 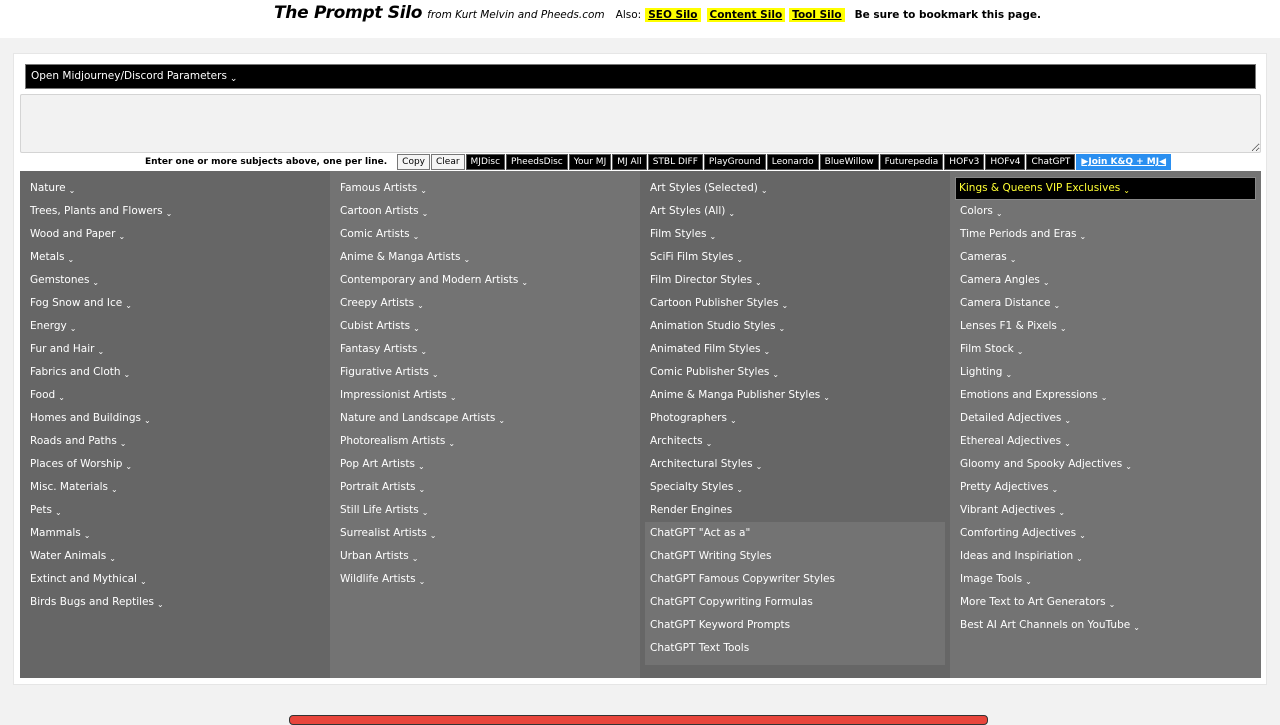 I want to click on category-item: Wildlife Artists ⌄, so click(x=485, y=579).